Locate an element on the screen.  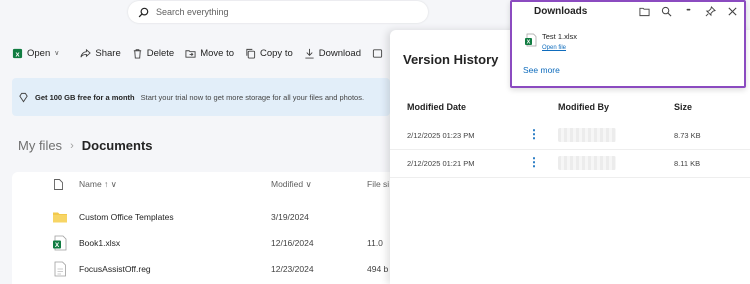
downloaded-file-name: Test 1.xlsx is located at coordinates (560, 36).